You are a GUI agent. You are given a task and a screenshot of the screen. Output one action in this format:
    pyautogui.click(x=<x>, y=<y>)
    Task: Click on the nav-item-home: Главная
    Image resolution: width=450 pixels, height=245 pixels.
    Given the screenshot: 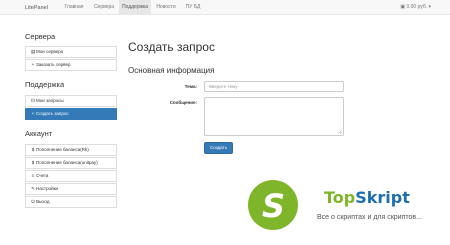 What is the action you would take?
    pyautogui.click(x=74, y=7)
    